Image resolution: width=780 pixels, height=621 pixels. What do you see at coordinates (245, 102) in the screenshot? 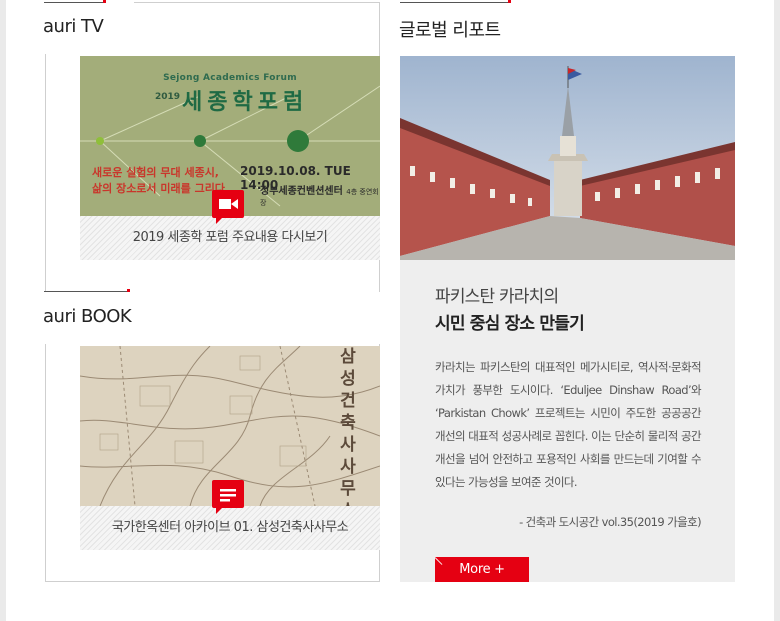
I see `poster-korean-title: 세종학포럼` at bounding box center [245, 102].